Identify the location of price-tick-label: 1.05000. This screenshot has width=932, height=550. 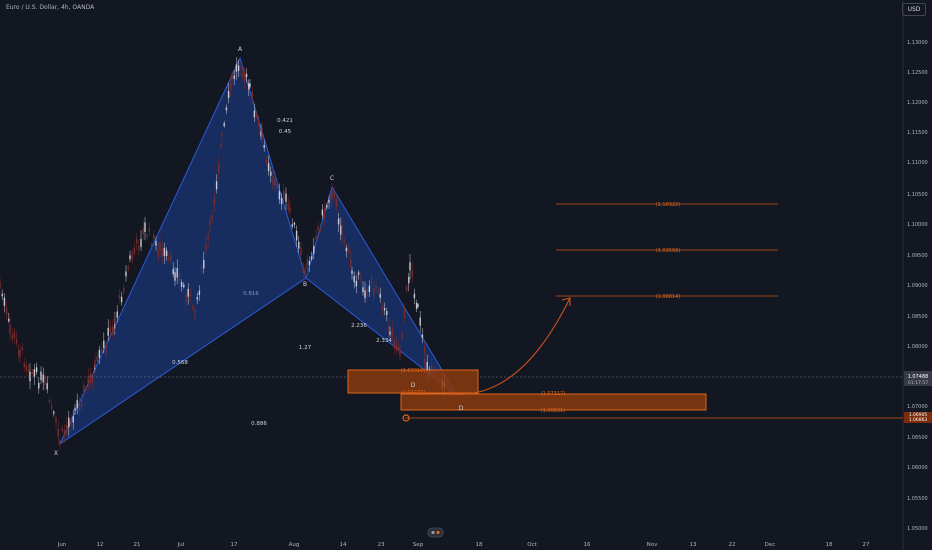
(917, 529).